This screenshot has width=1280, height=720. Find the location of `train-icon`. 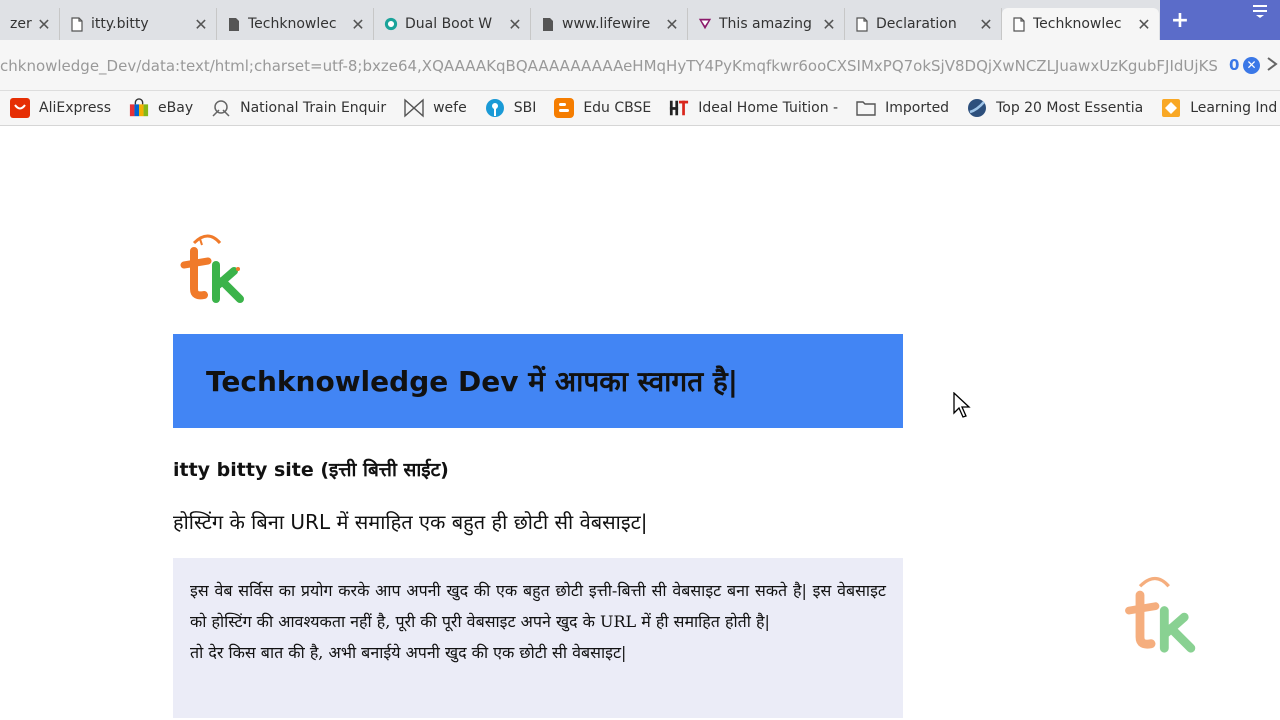

train-icon is located at coordinates (221, 108).